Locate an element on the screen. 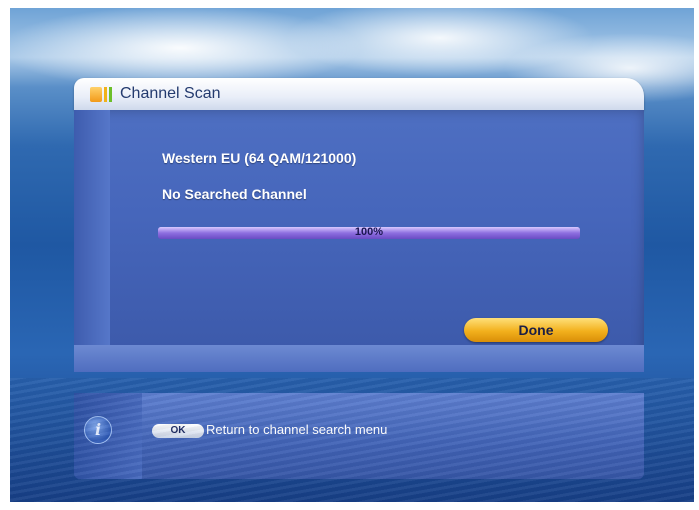 The width and height of the screenshot is (699, 510). done-button-label: Done is located at coordinates (536, 330).